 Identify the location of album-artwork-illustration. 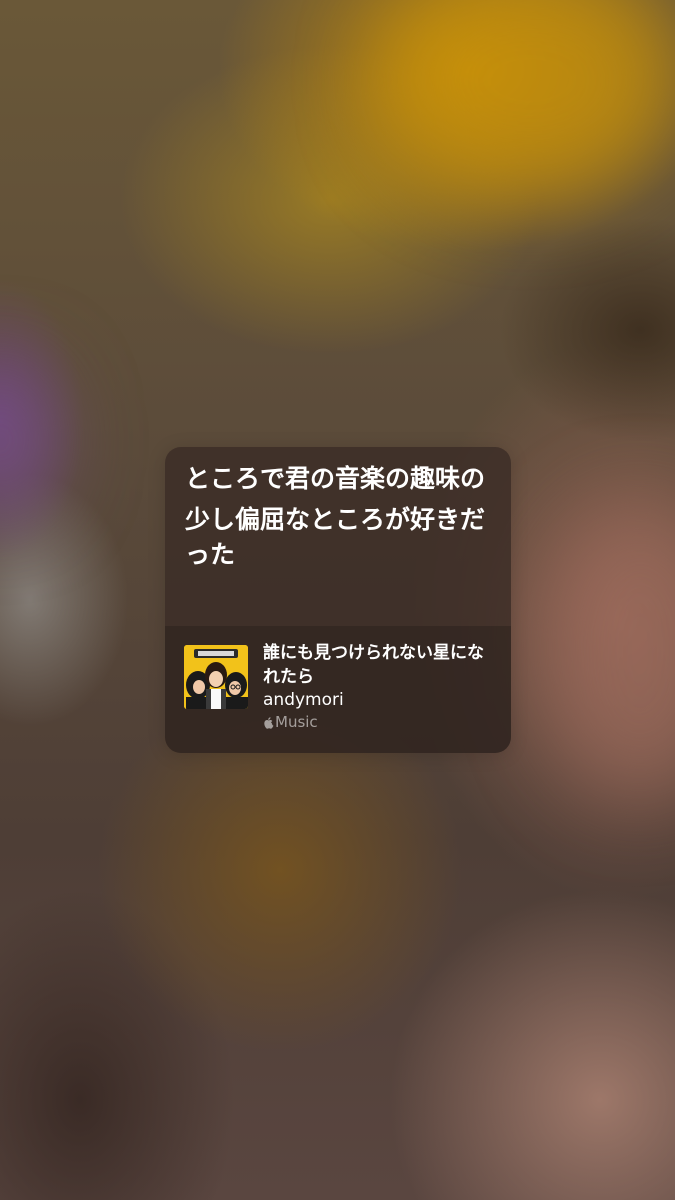
(216, 677).